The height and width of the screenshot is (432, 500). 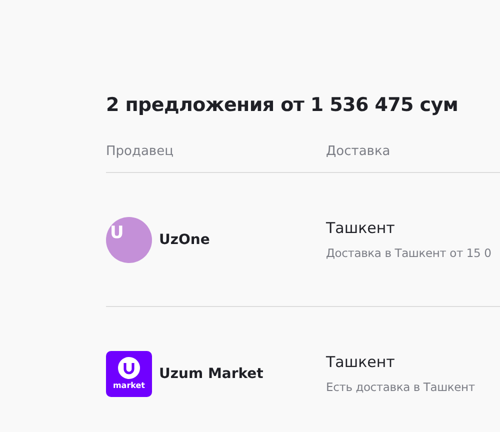 I want to click on seller-logo: market, so click(x=129, y=373).